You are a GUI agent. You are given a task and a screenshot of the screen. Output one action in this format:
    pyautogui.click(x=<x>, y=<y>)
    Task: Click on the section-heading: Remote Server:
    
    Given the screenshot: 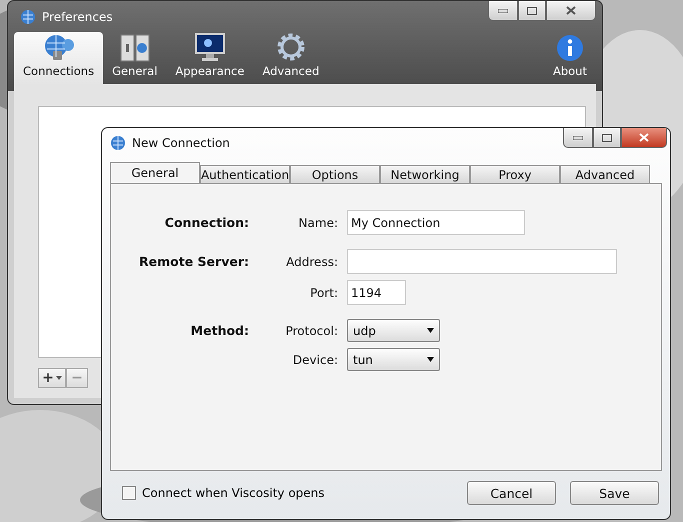 What is the action you would take?
    pyautogui.click(x=193, y=261)
    